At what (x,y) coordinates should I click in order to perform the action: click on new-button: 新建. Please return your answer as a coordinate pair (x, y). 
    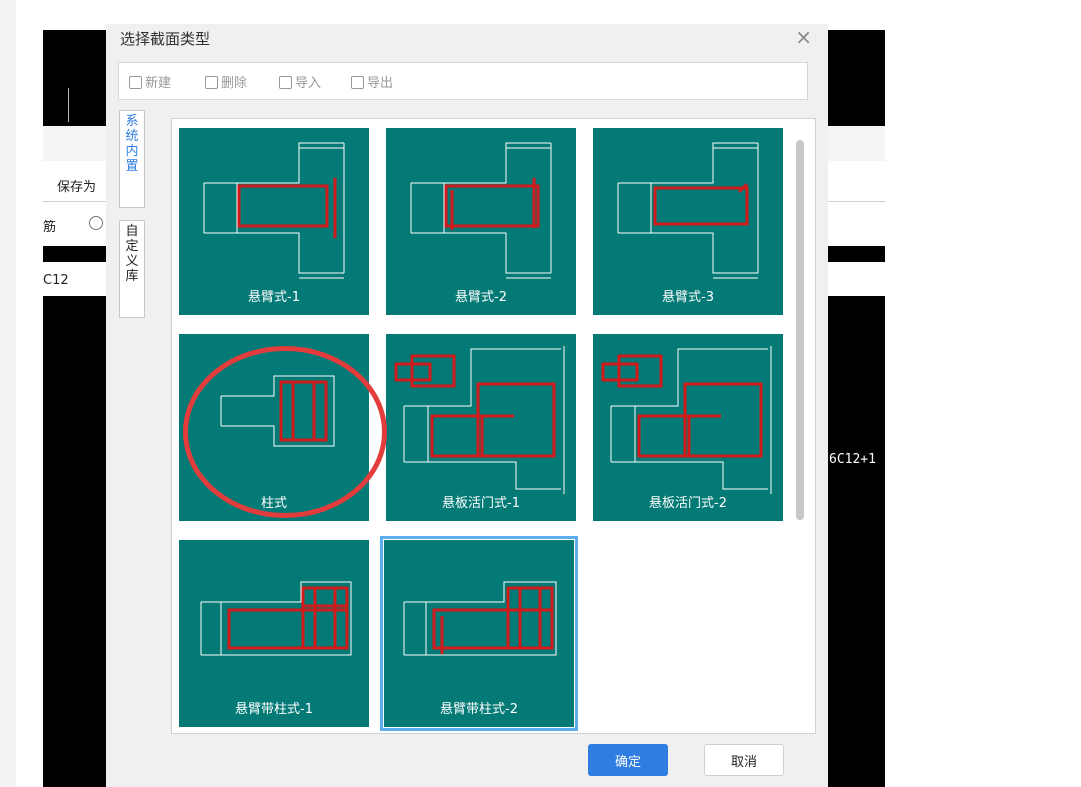
    Looking at the image, I should click on (150, 81).